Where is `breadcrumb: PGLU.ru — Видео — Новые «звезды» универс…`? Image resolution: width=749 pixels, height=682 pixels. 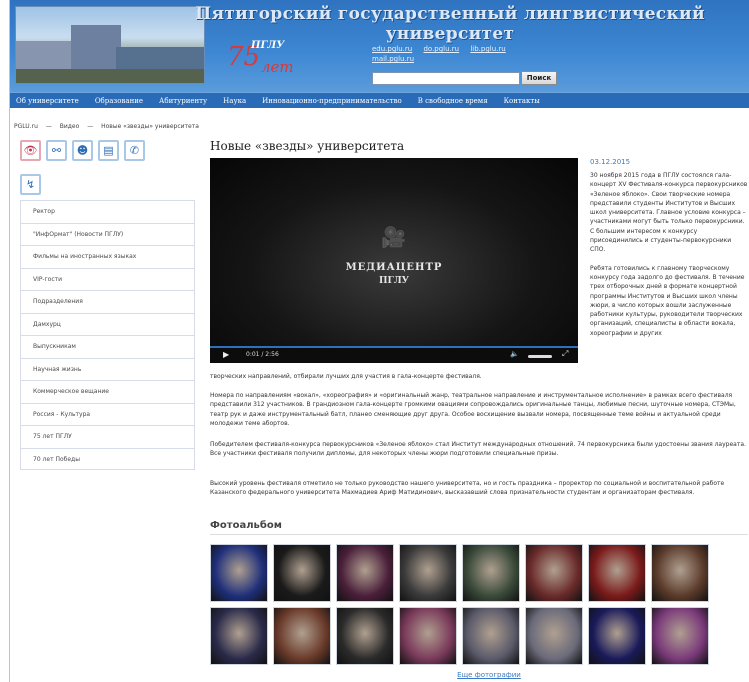 breadcrumb: PGLU.ru — Видео — Новые «звезды» универс… is located at coordinates (109, 126).